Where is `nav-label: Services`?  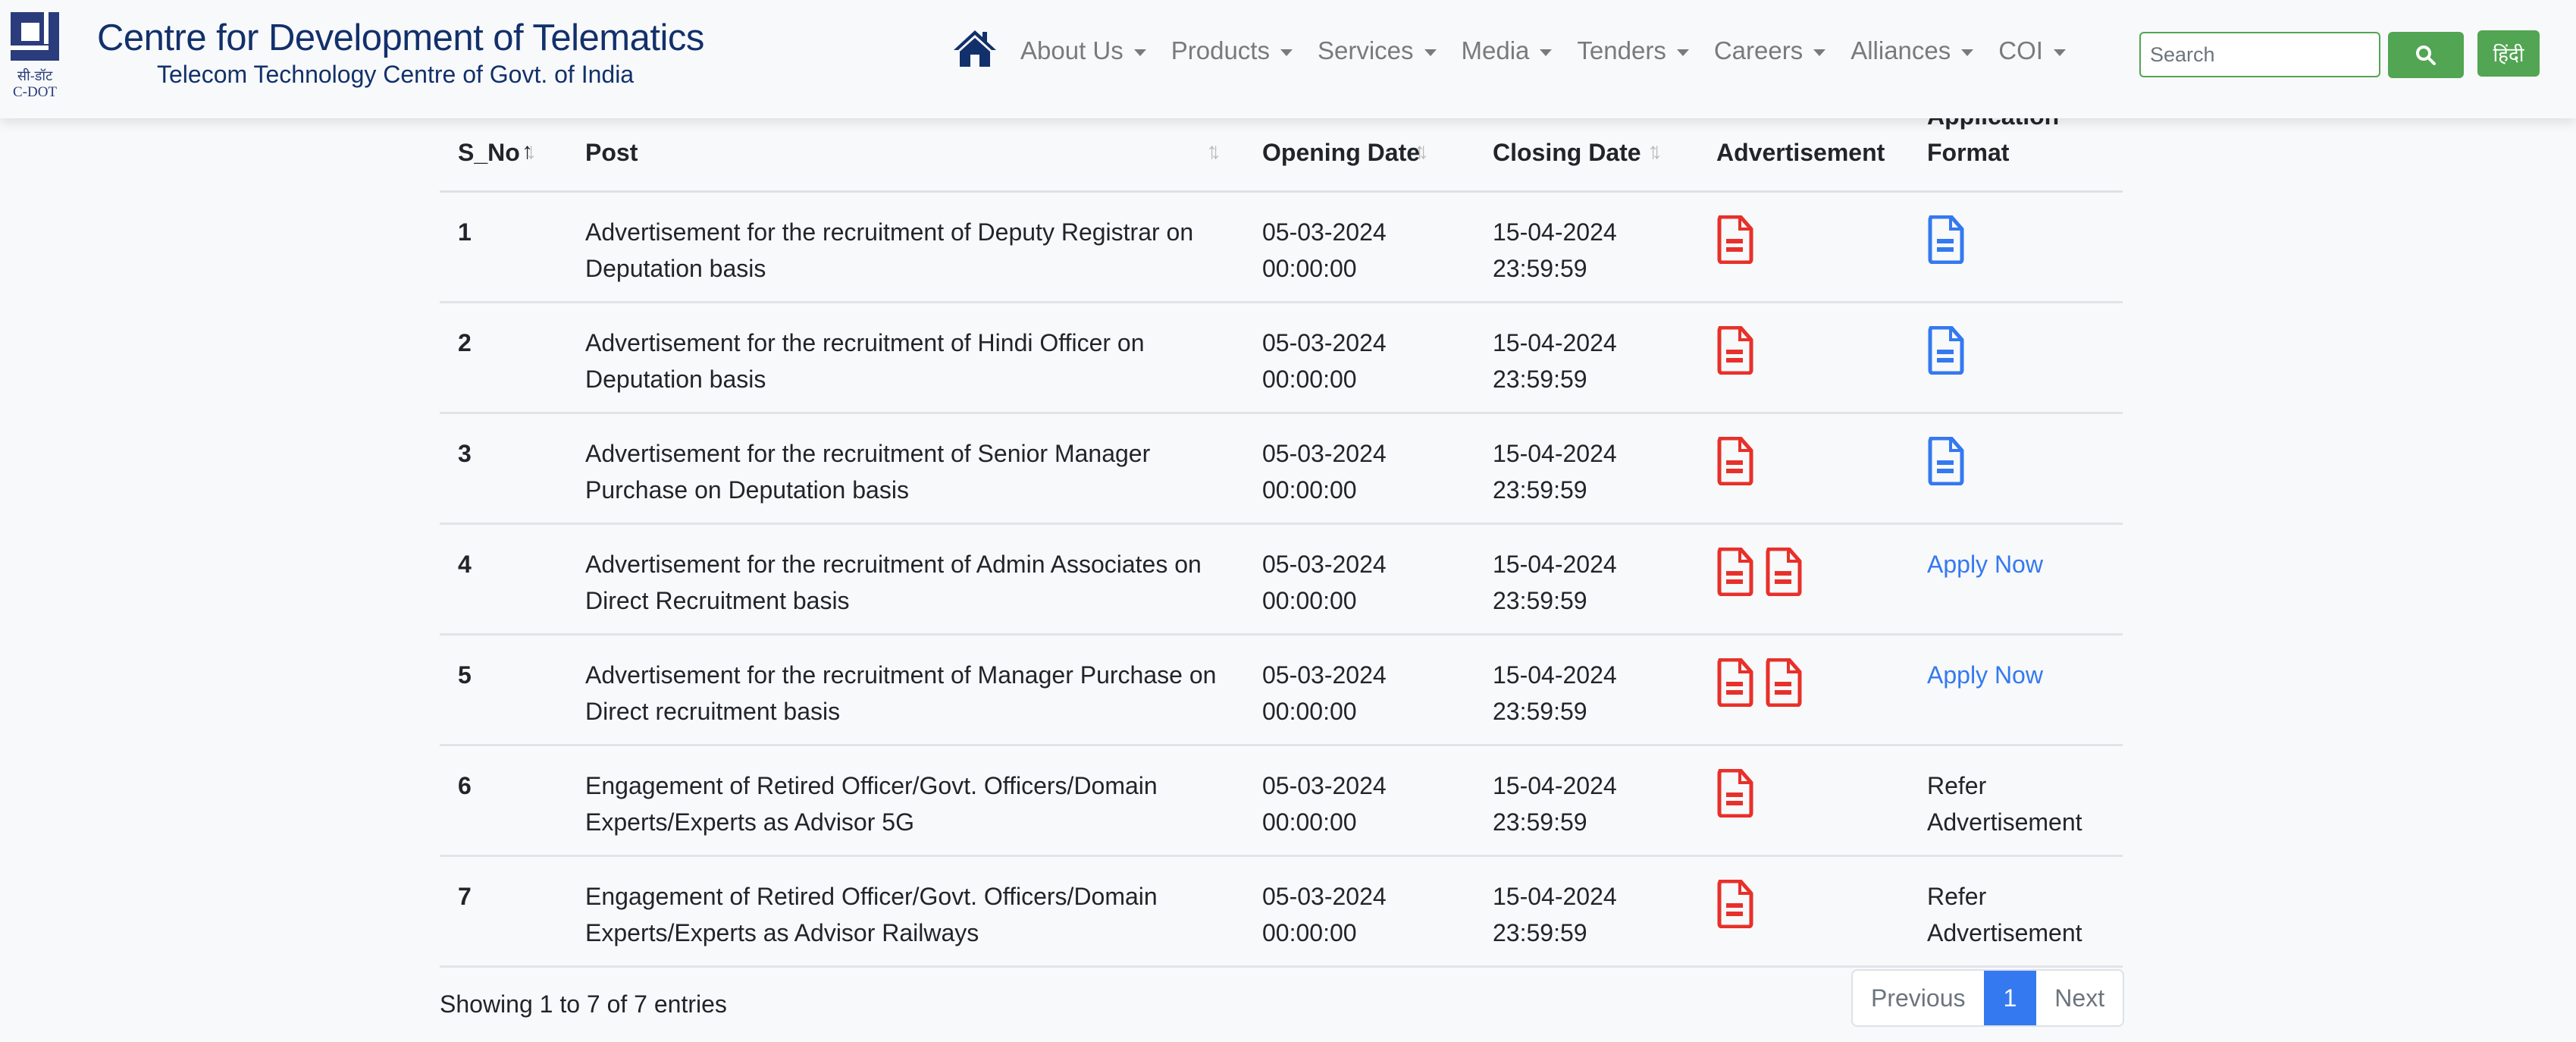 nav-label: Services is located at coordinates (1365, 50).